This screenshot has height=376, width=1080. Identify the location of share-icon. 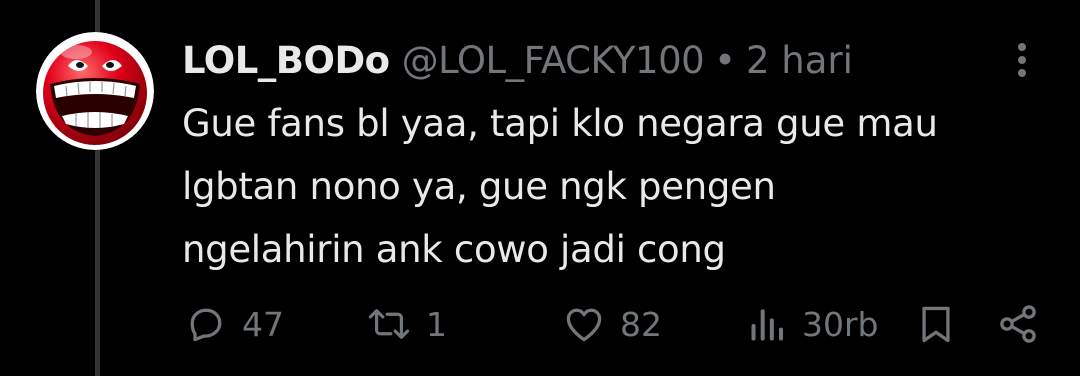
(1018, 324).